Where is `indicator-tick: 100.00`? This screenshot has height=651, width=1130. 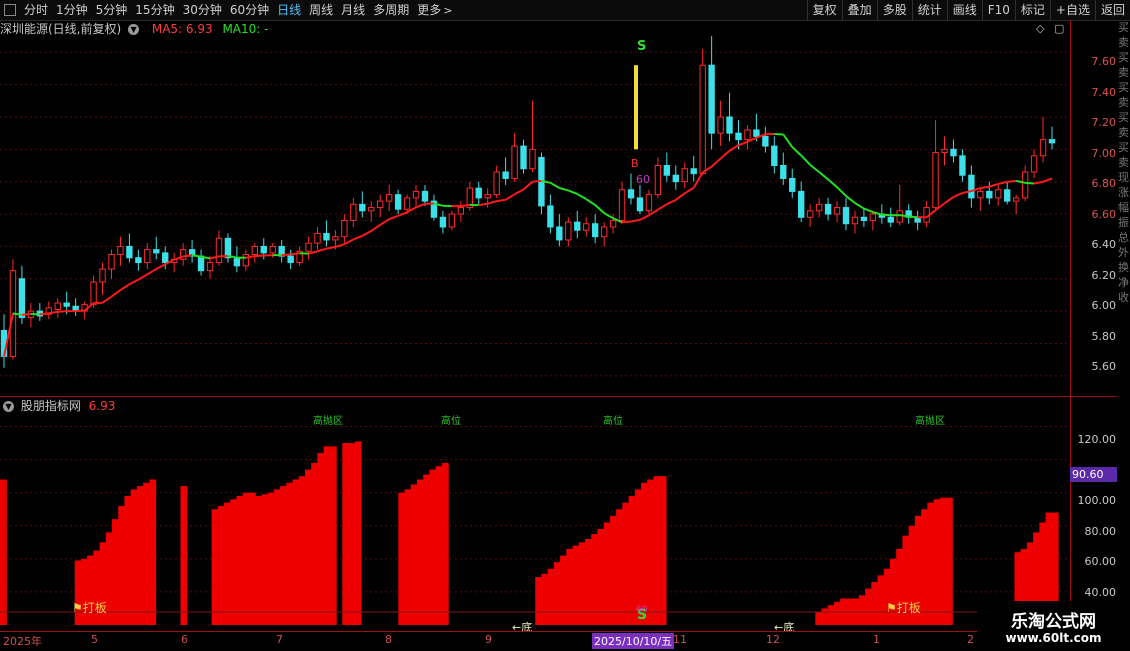
indicator-tick: 100.00 is located at coordinates (1097, 500).